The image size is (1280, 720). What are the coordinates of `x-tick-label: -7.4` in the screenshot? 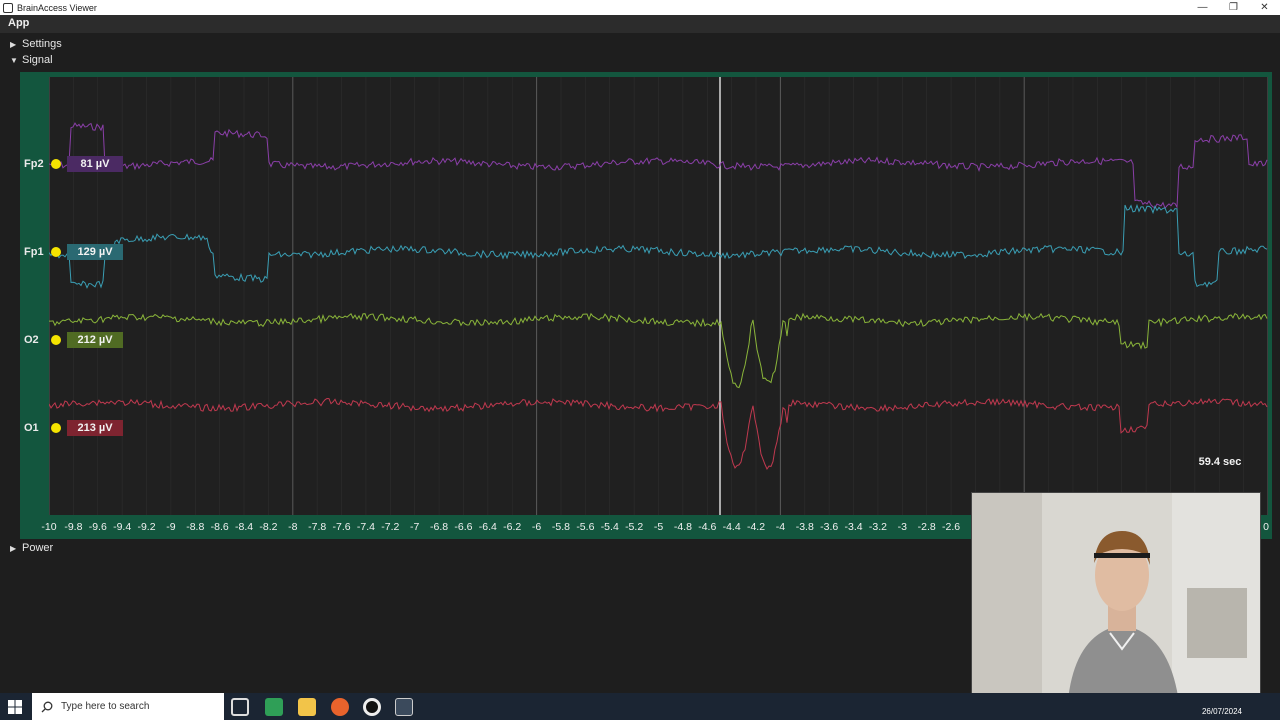 It's located at (366, 527).